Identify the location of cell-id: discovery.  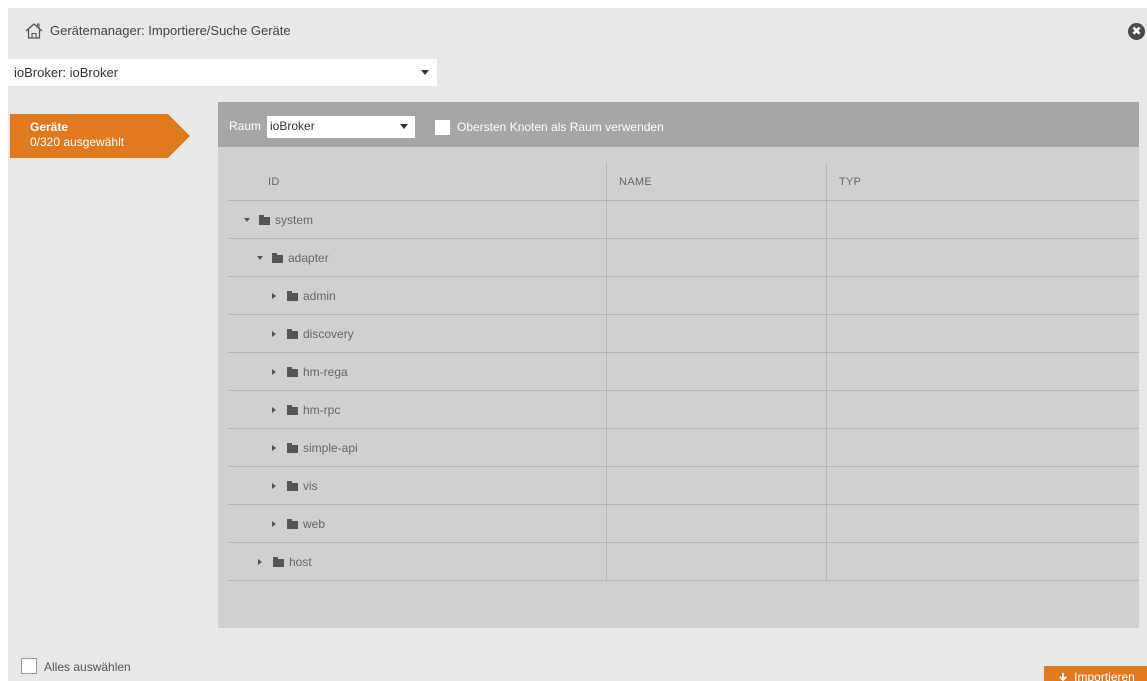
(417, 334).